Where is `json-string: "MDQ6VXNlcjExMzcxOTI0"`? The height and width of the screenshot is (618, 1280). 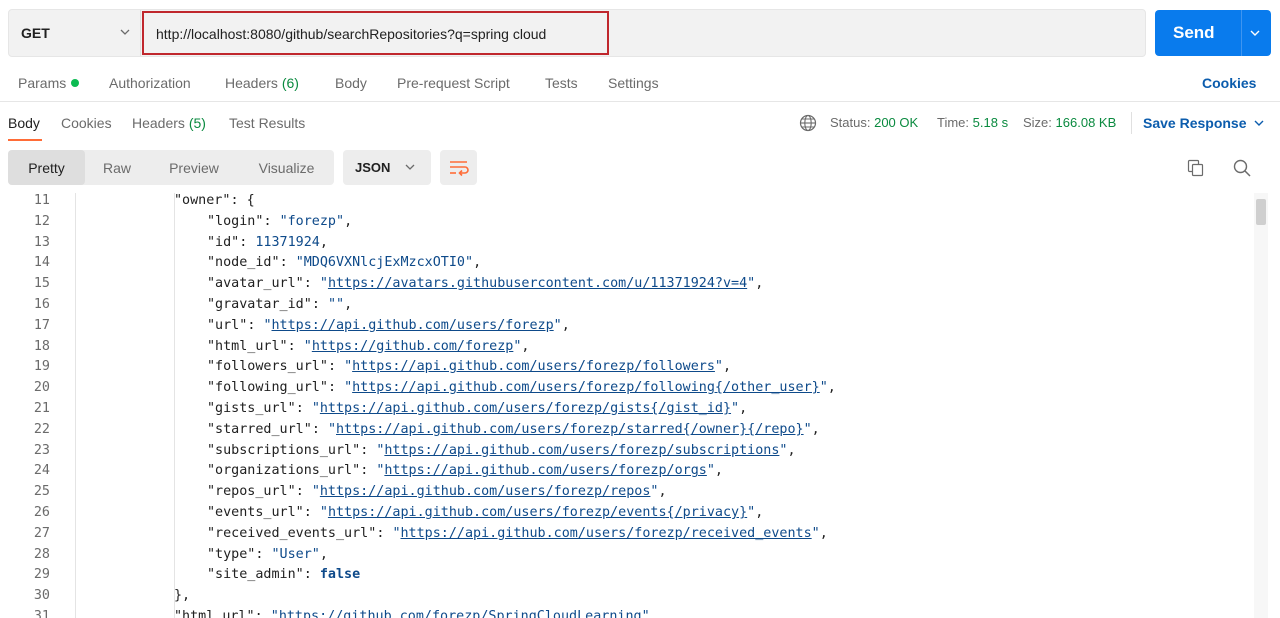
json-string: "MDQ6VXNlcjExMzcxOTI0" is located at coordinates (384, 263).